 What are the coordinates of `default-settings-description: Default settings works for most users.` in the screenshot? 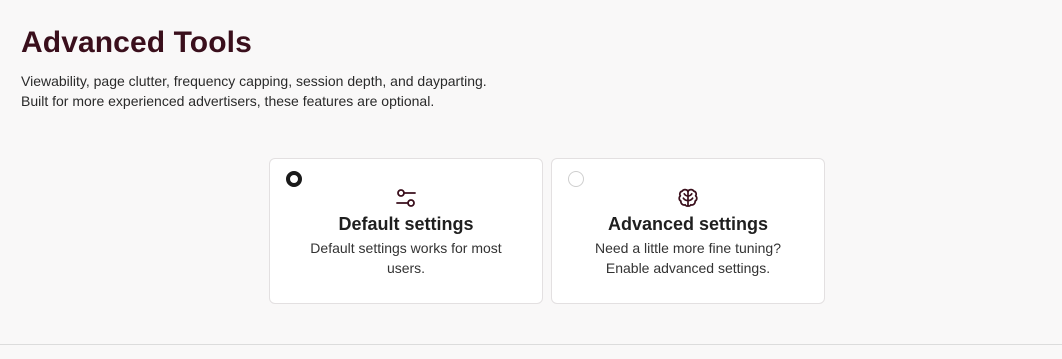 It's located at (406, 258).